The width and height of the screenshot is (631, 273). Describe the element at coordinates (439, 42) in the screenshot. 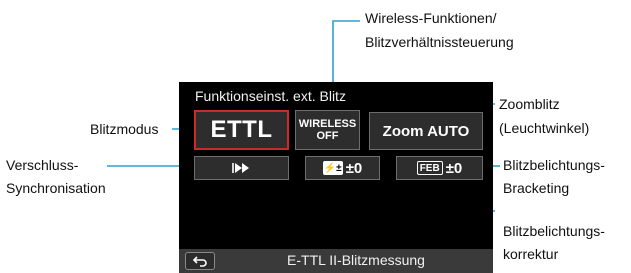

I see `wireless-callout-label-2: Blitzverhältnissteuerung` at that location.